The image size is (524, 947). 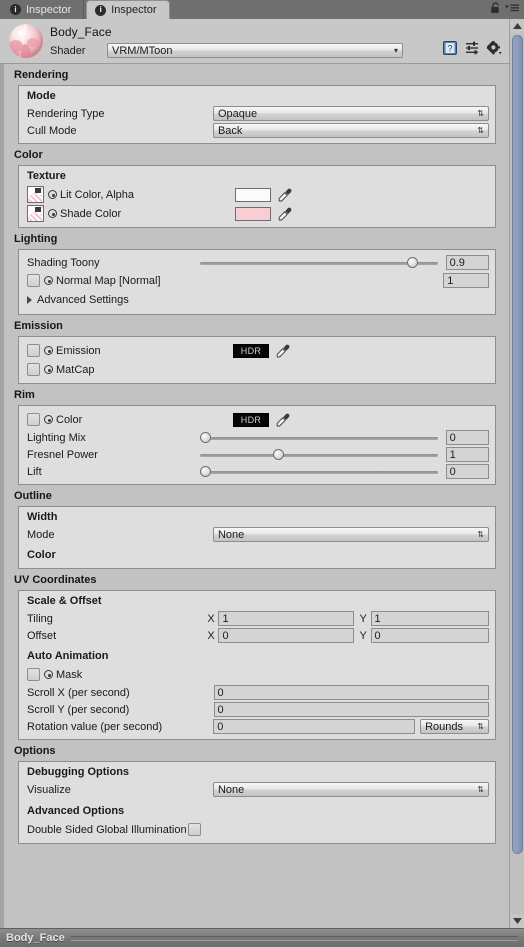 I want to click on lock-icon, so click(x=495, y=9).